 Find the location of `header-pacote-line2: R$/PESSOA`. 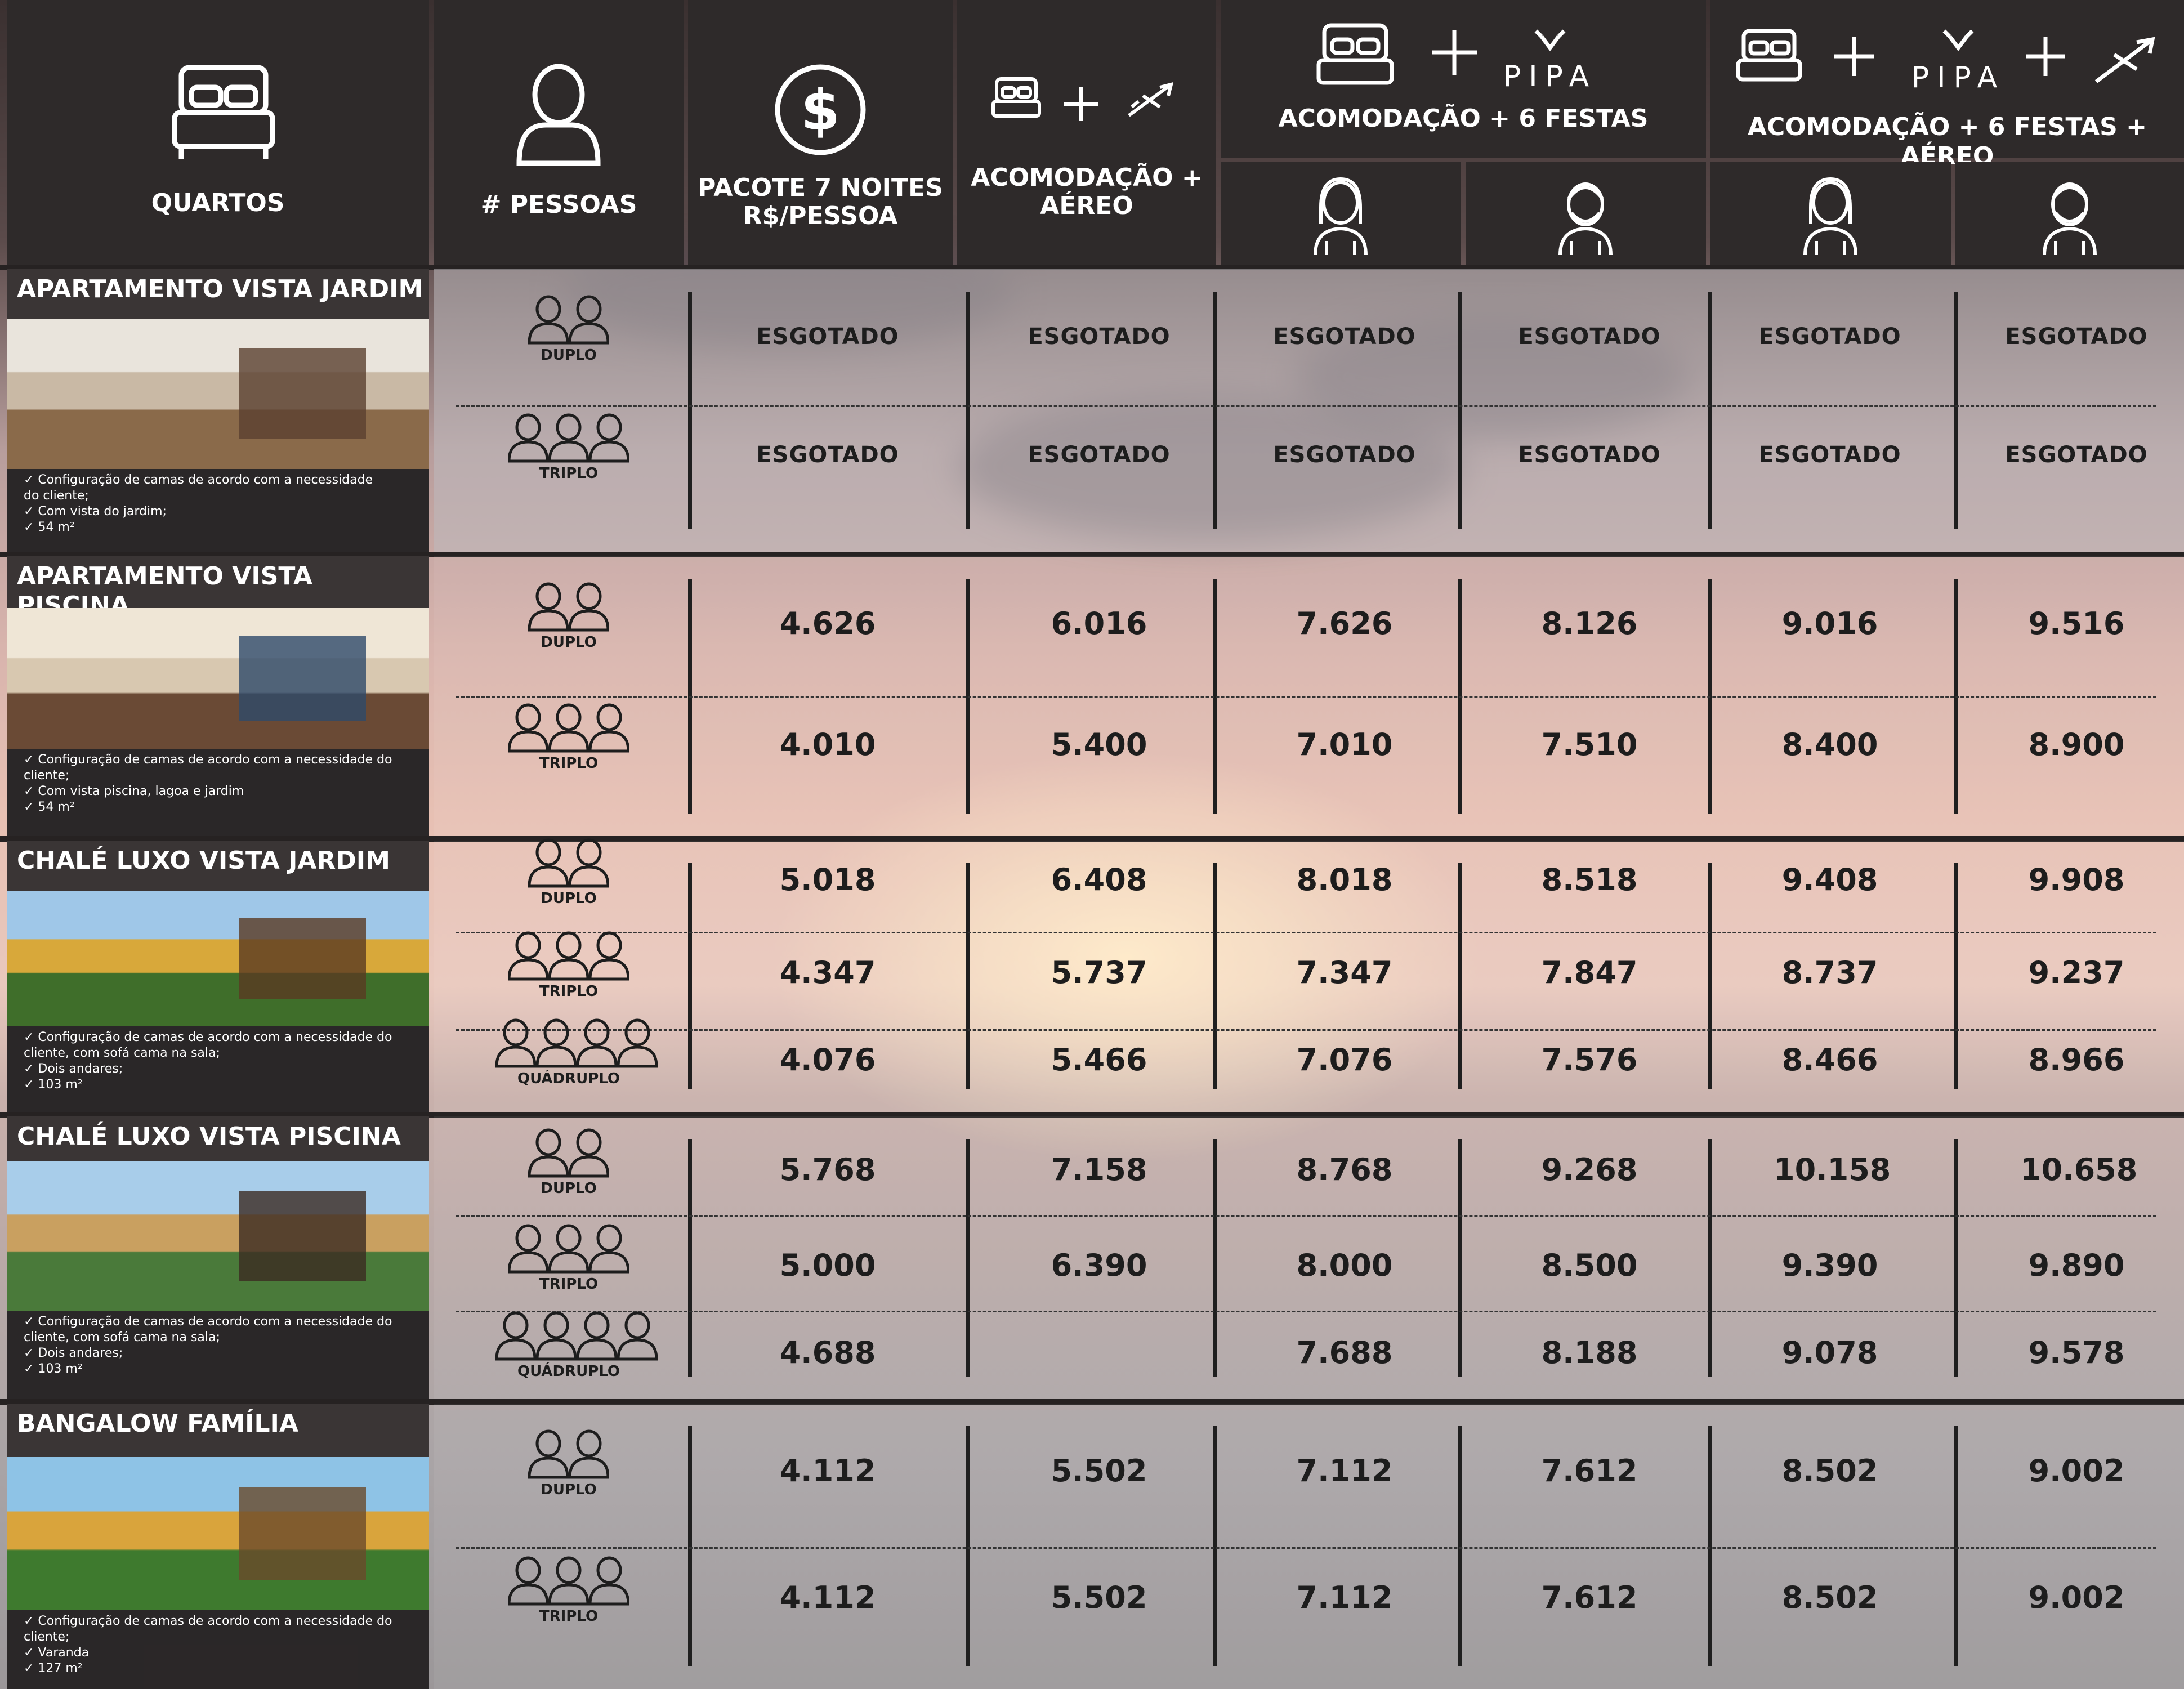

header-pacote-line2: R$/PESSOA is located at coordinates (820, 216).